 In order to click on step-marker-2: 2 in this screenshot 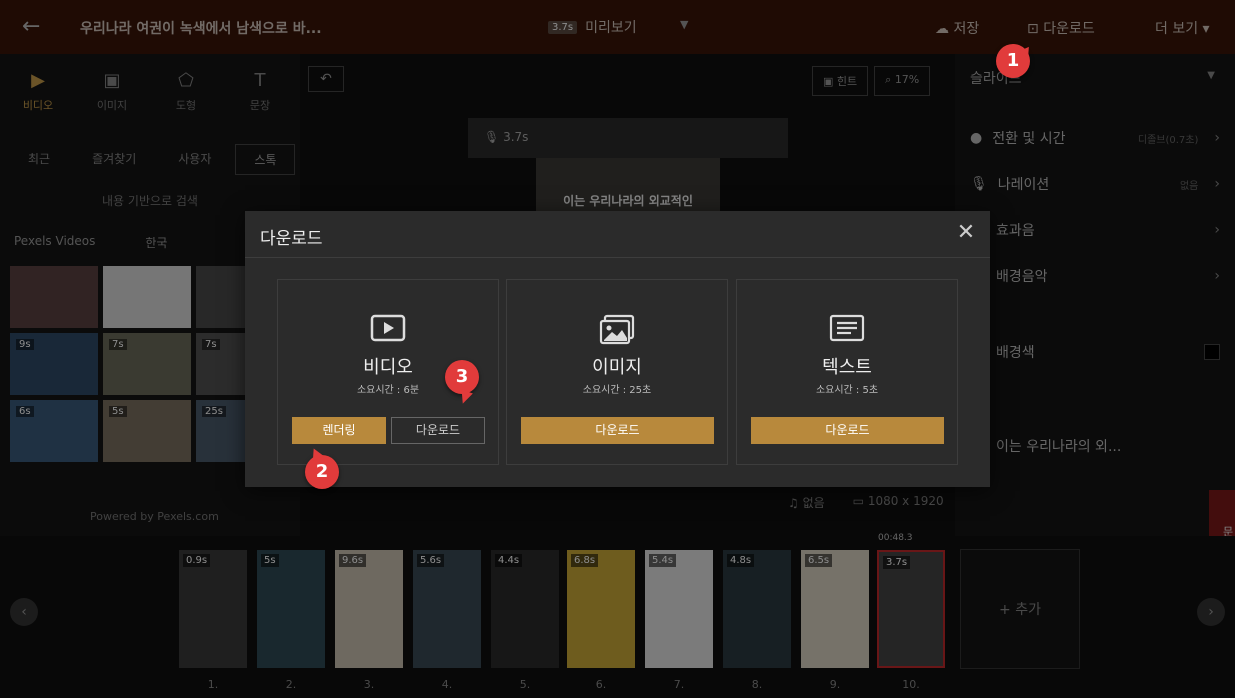, I will do `click(322, 472)`.